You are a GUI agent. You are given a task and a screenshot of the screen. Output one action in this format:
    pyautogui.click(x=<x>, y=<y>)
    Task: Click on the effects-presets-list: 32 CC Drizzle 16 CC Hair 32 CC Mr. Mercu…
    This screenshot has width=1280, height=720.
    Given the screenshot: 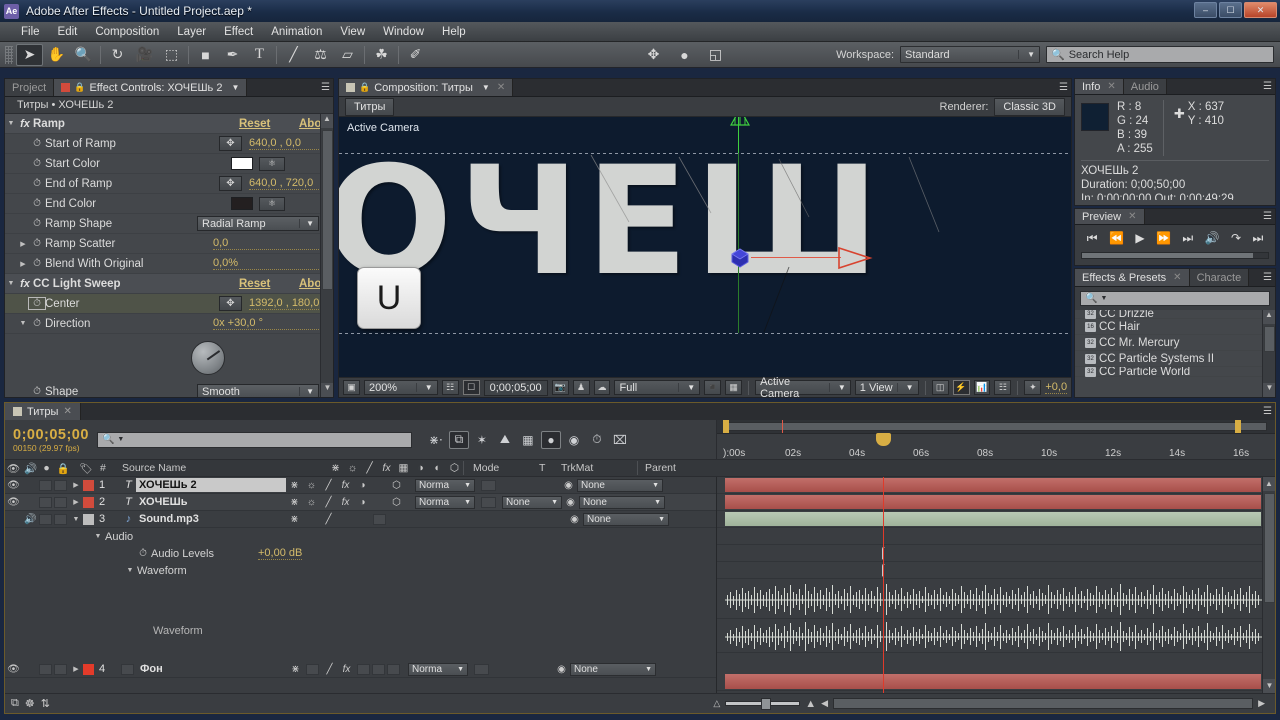 What is the action you would take?
    pyautogui.click(x=1175, y=353)
    